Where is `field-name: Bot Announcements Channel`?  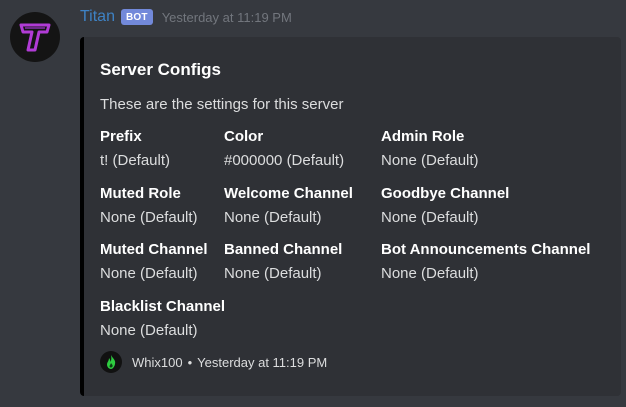
field-name: Bot Announcements Channel is located at coordinates (486, 249).